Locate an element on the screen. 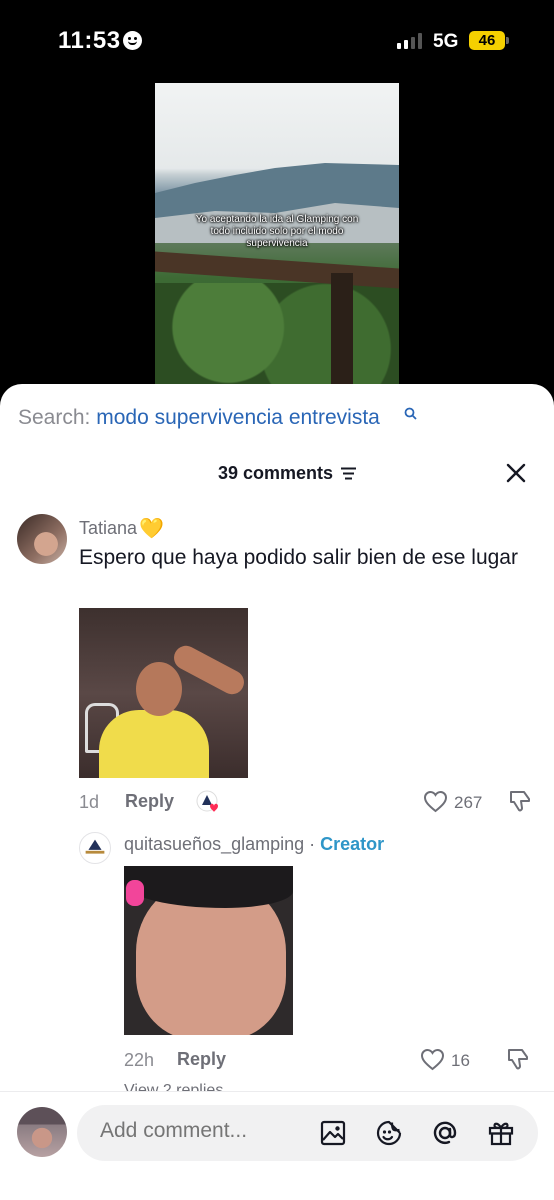 The width and height of the screenshot is (554, 1200). comment-username: Tatiana 💛 is located at coordinates (121, 528).